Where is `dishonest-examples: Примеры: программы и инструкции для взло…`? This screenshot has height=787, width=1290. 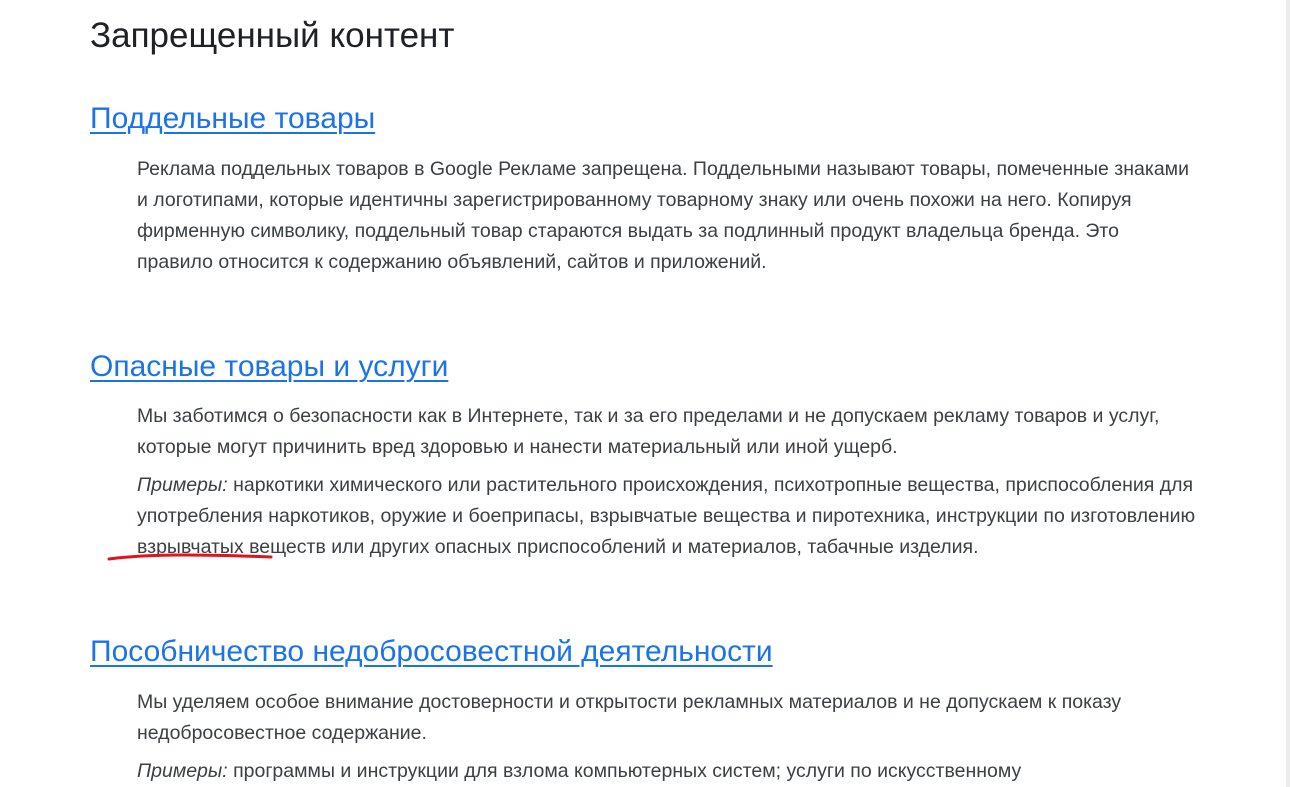
dishonest-examples: Примеры: программы и инструкции для взло… is located at coordinates (667, 771).